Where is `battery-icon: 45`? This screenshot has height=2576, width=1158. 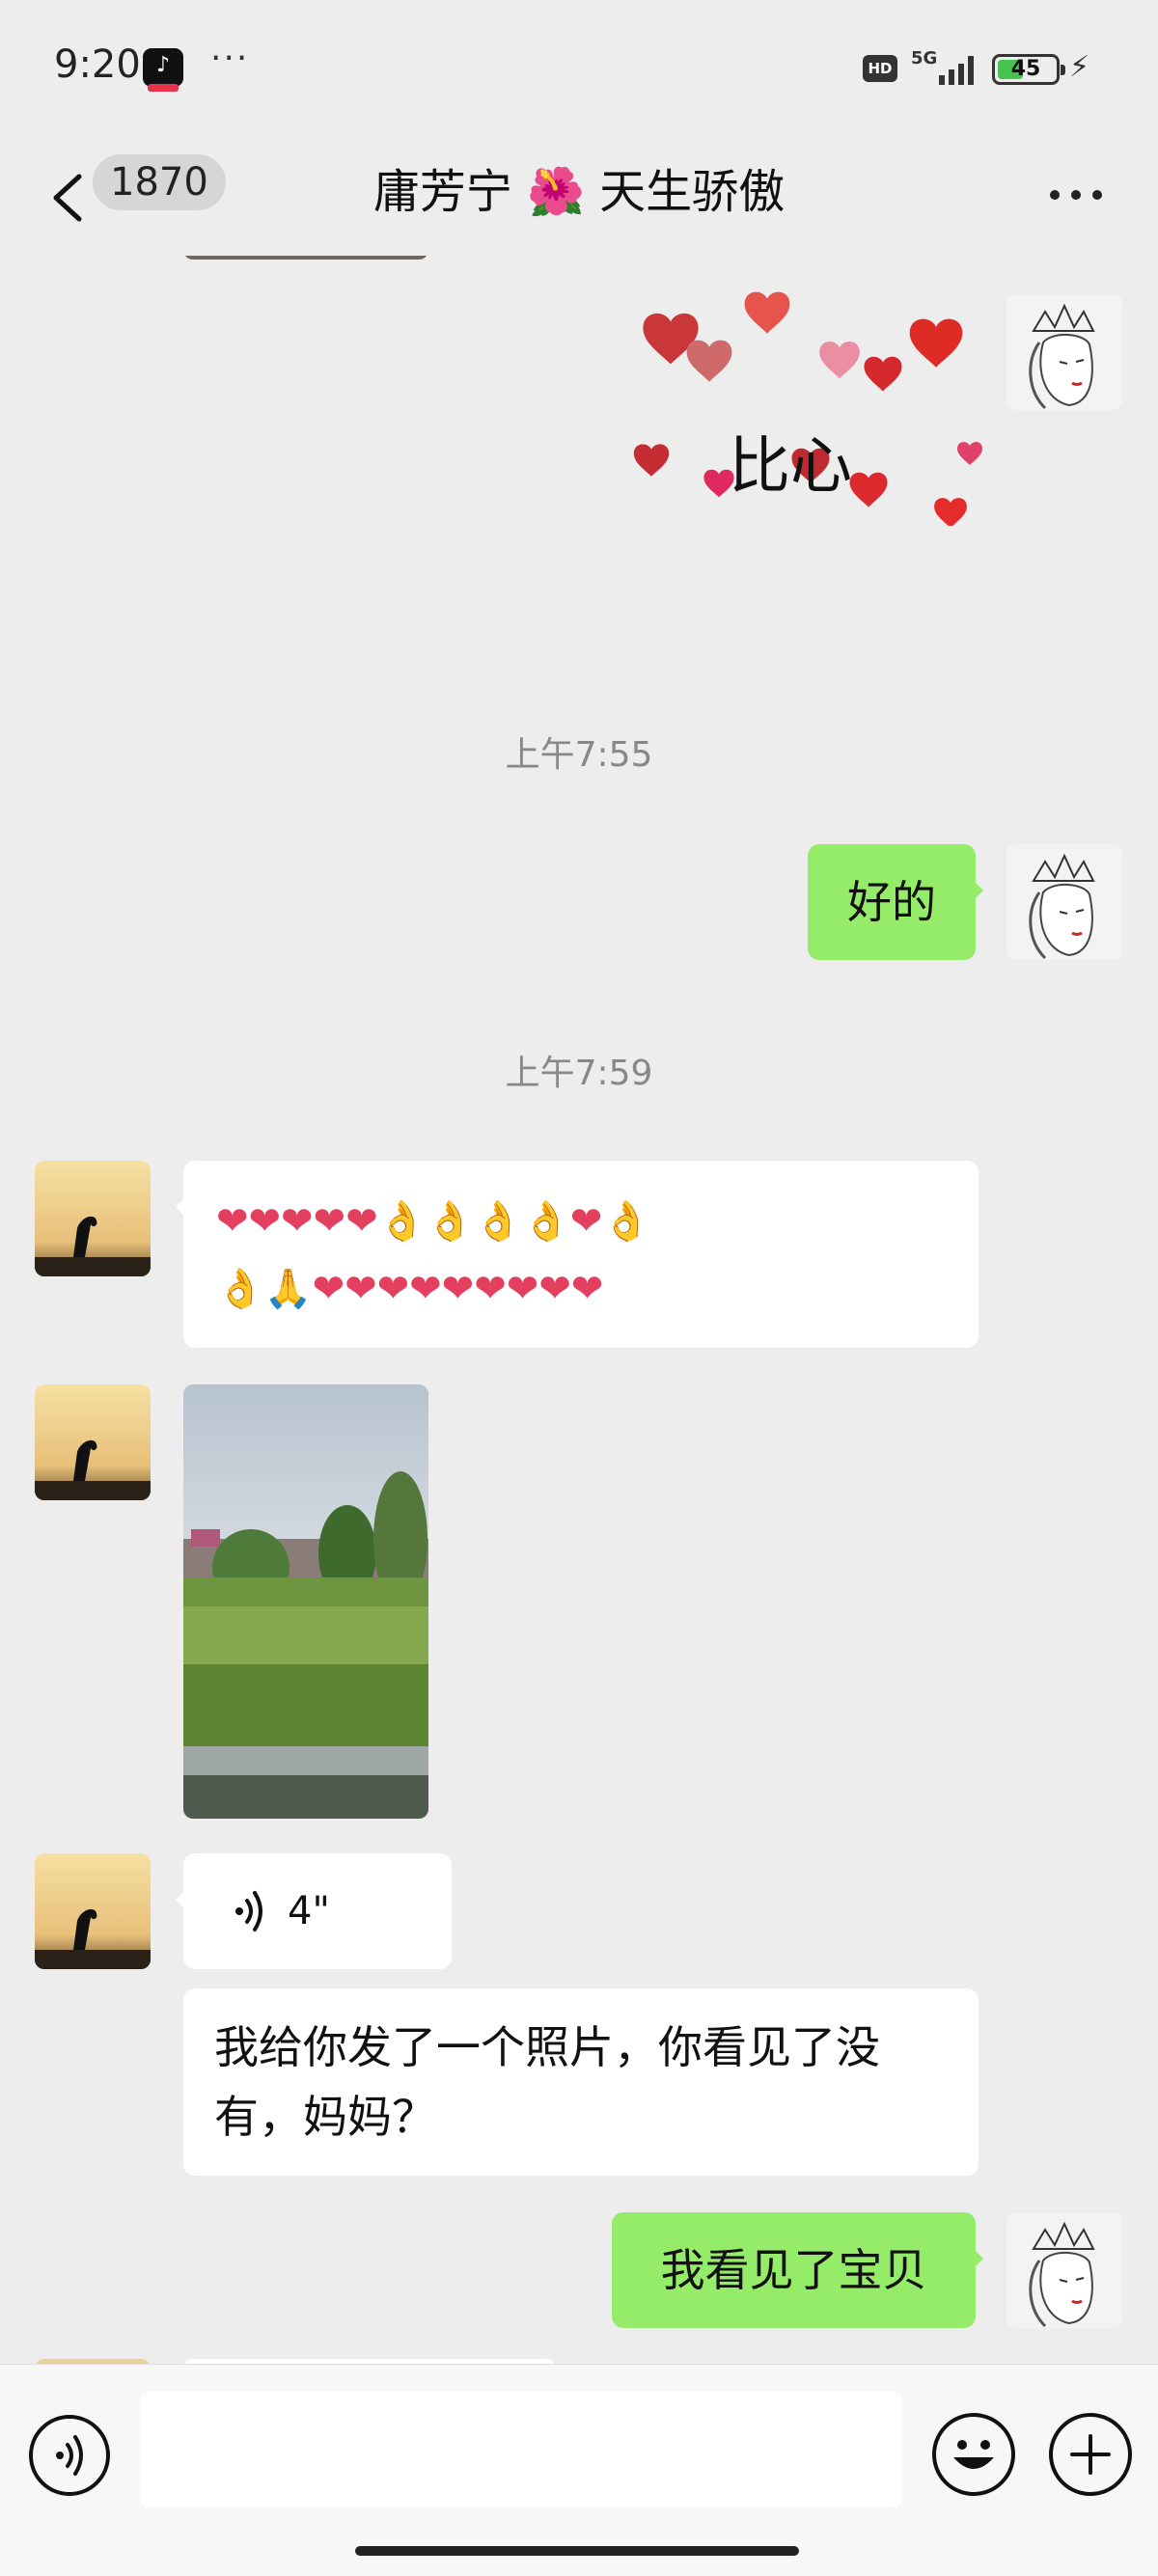
battery-icon: 45 is located at coordinates (1028, 69).